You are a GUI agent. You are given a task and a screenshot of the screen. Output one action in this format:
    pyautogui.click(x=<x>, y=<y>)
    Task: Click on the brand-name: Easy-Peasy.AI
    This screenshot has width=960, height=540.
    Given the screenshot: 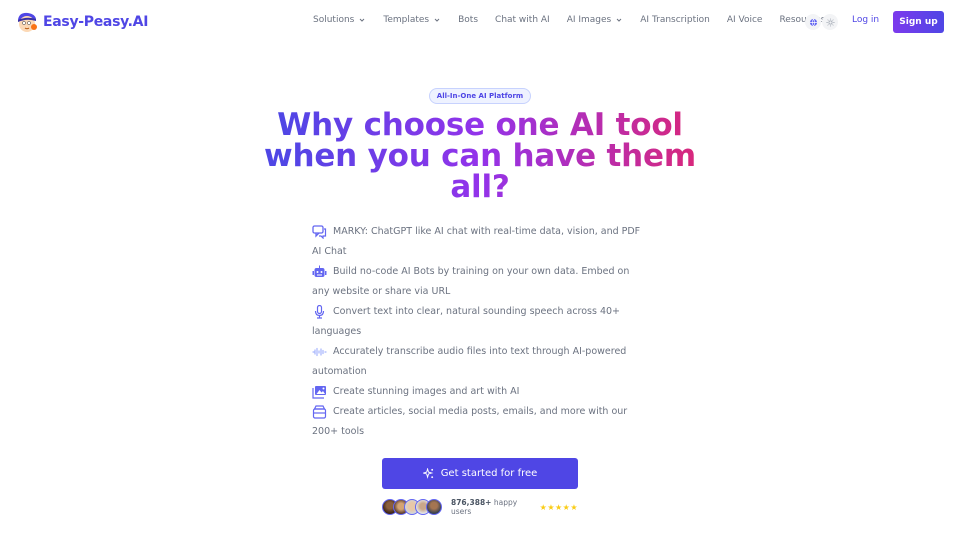 What is the action you would take?
    pyautogui.click(x=96, y=22)
    